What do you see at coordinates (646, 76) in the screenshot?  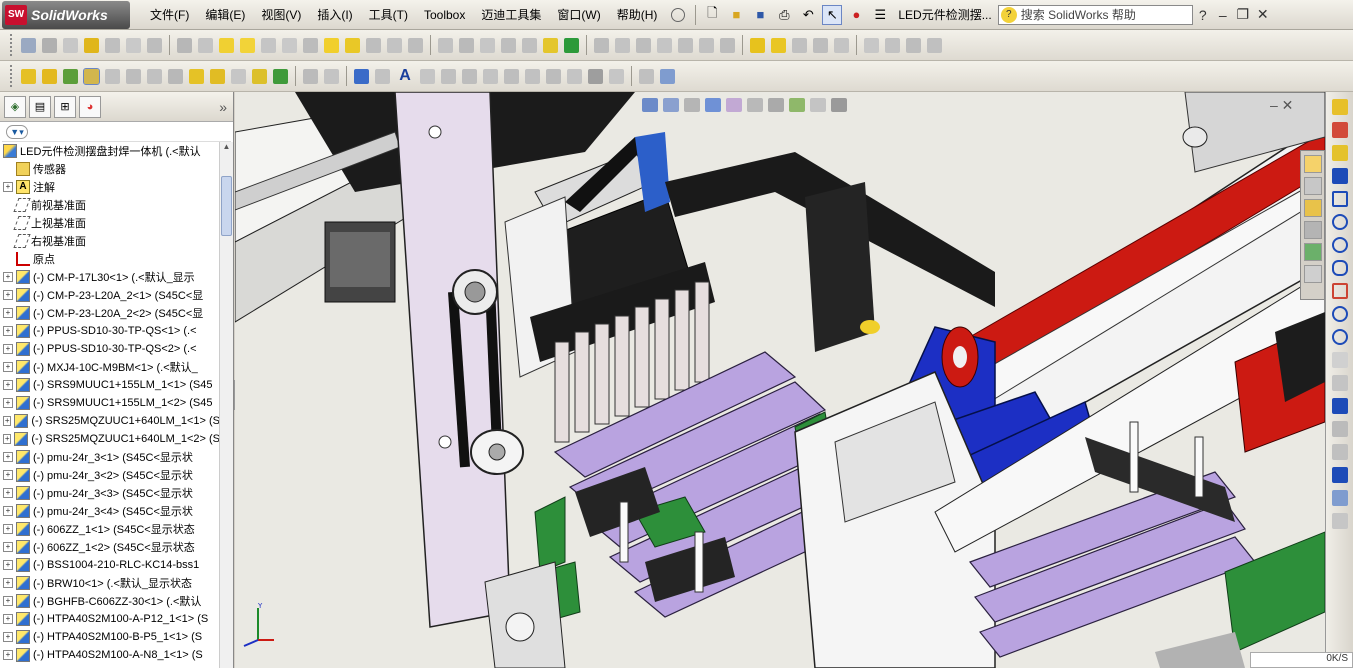 I see `center-mark-icon` at bounding box center [646, 76].